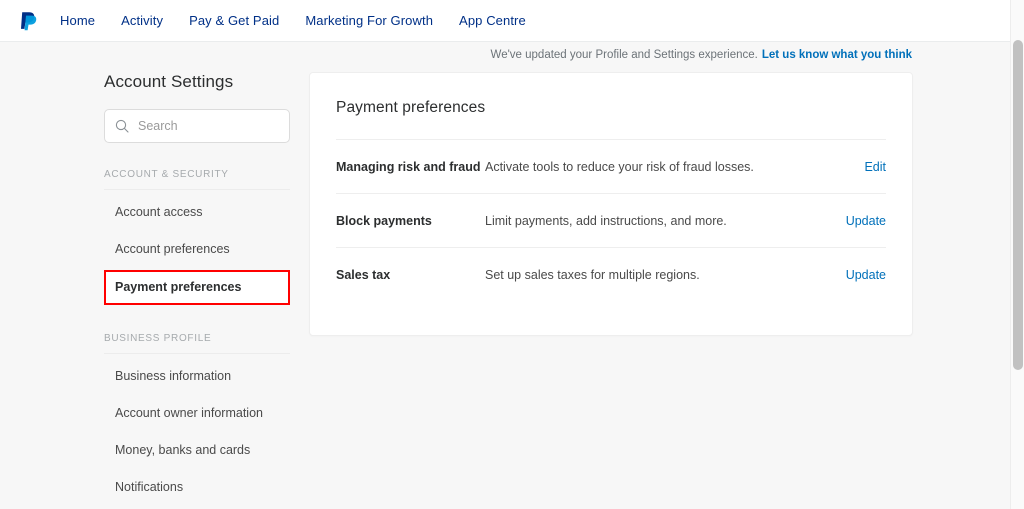 The width and height of the screenshot is (1024, 509). Describe the element at coordinates (197, 179) in the screenshot. I see `sidebar-section-account-security: ACCOUNT & SECURITY` at that location.